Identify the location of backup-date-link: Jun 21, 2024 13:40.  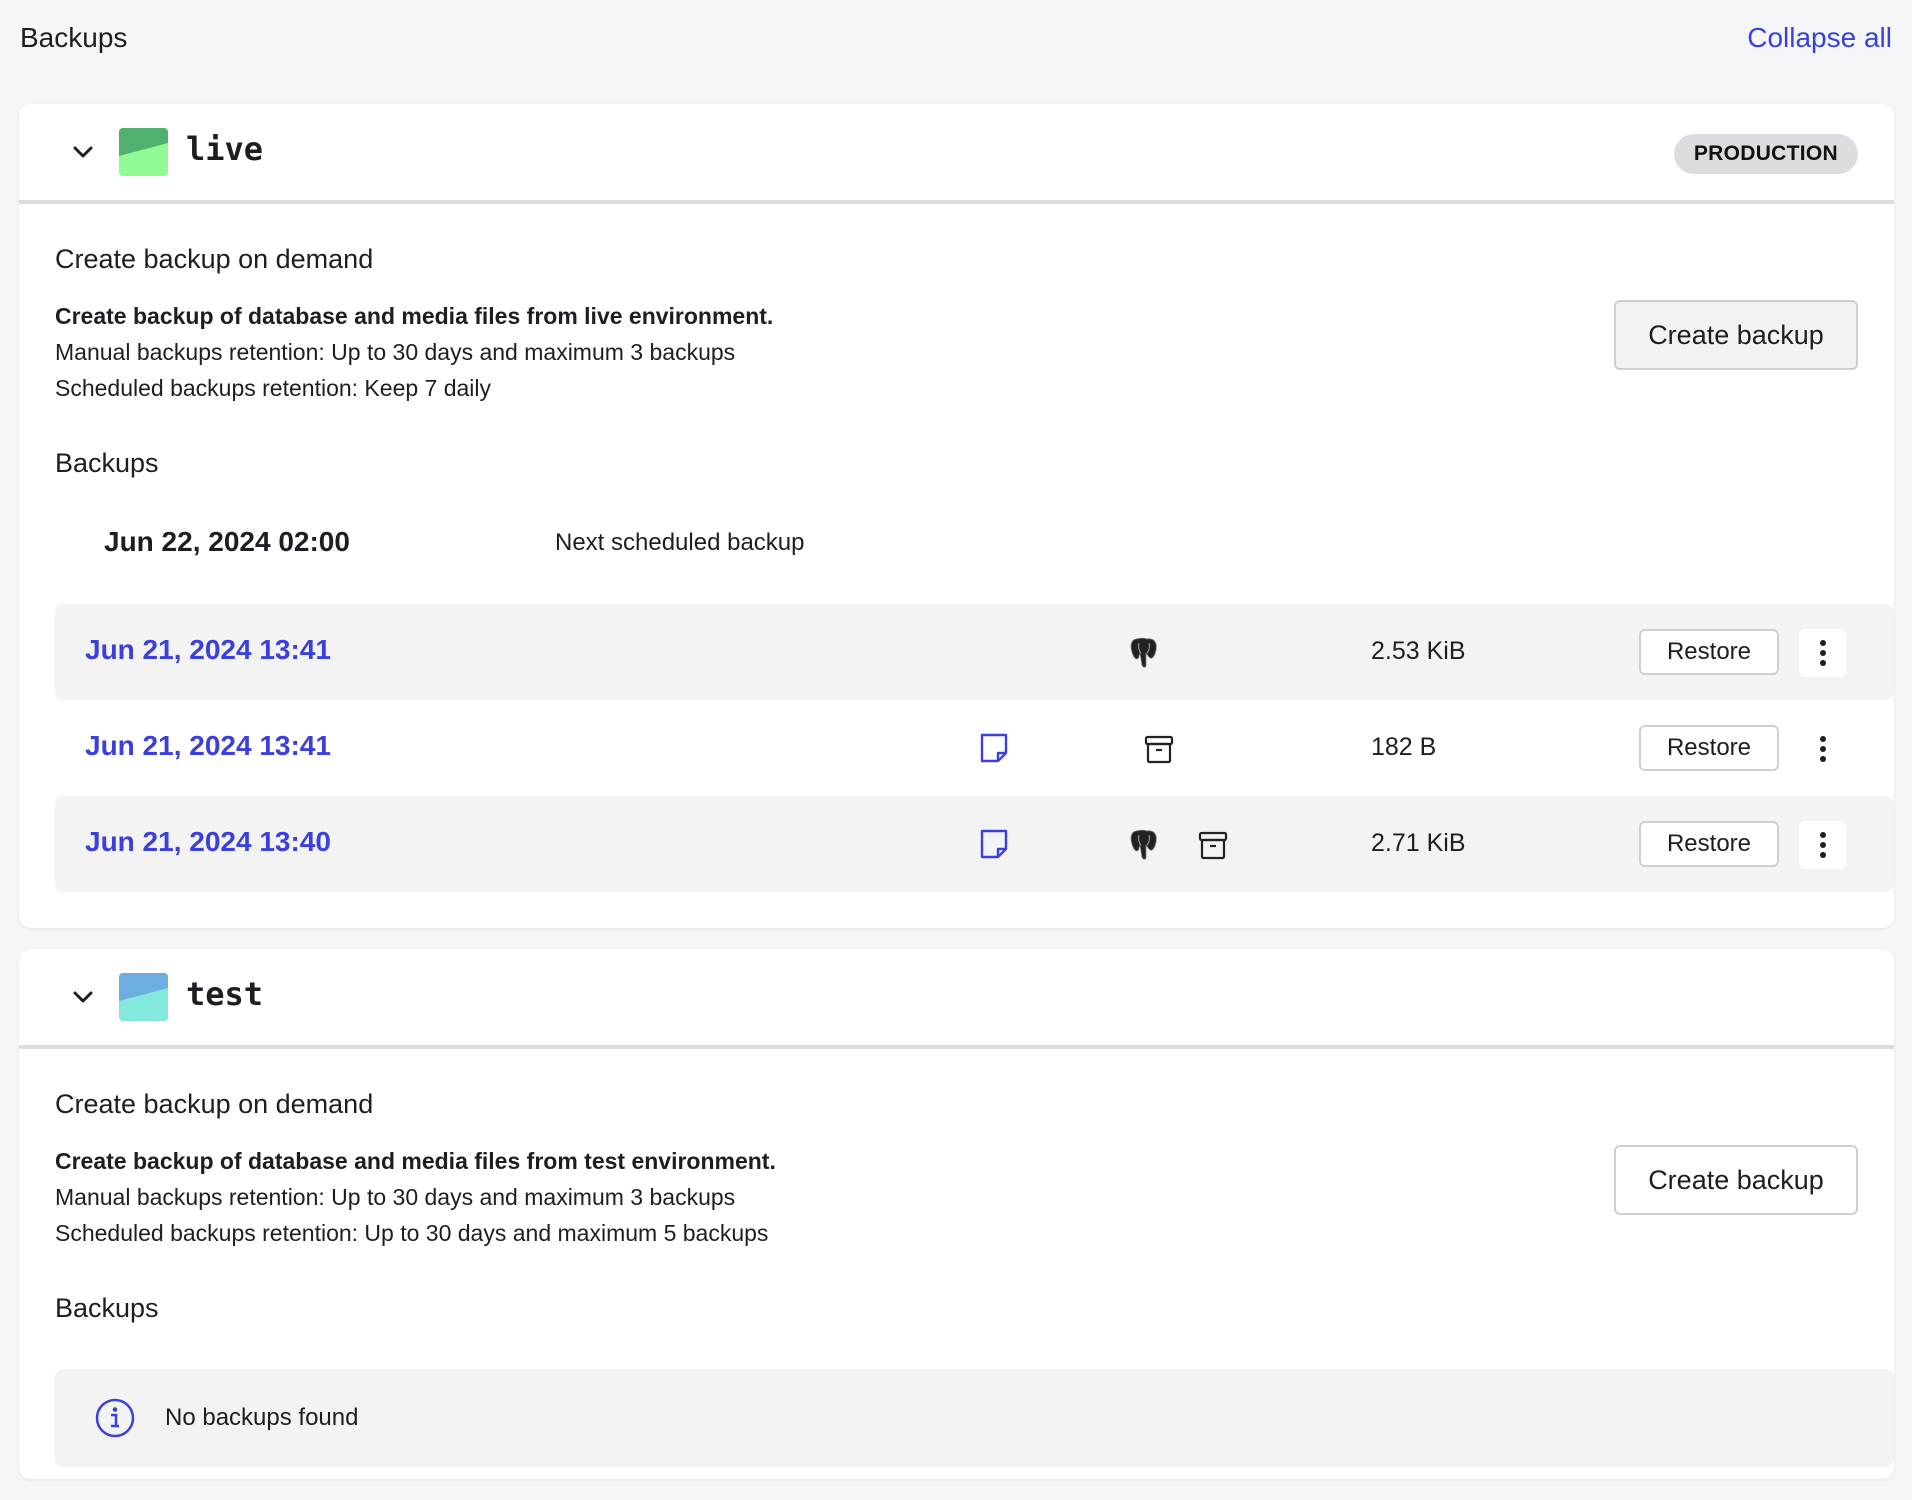
(208, 842).